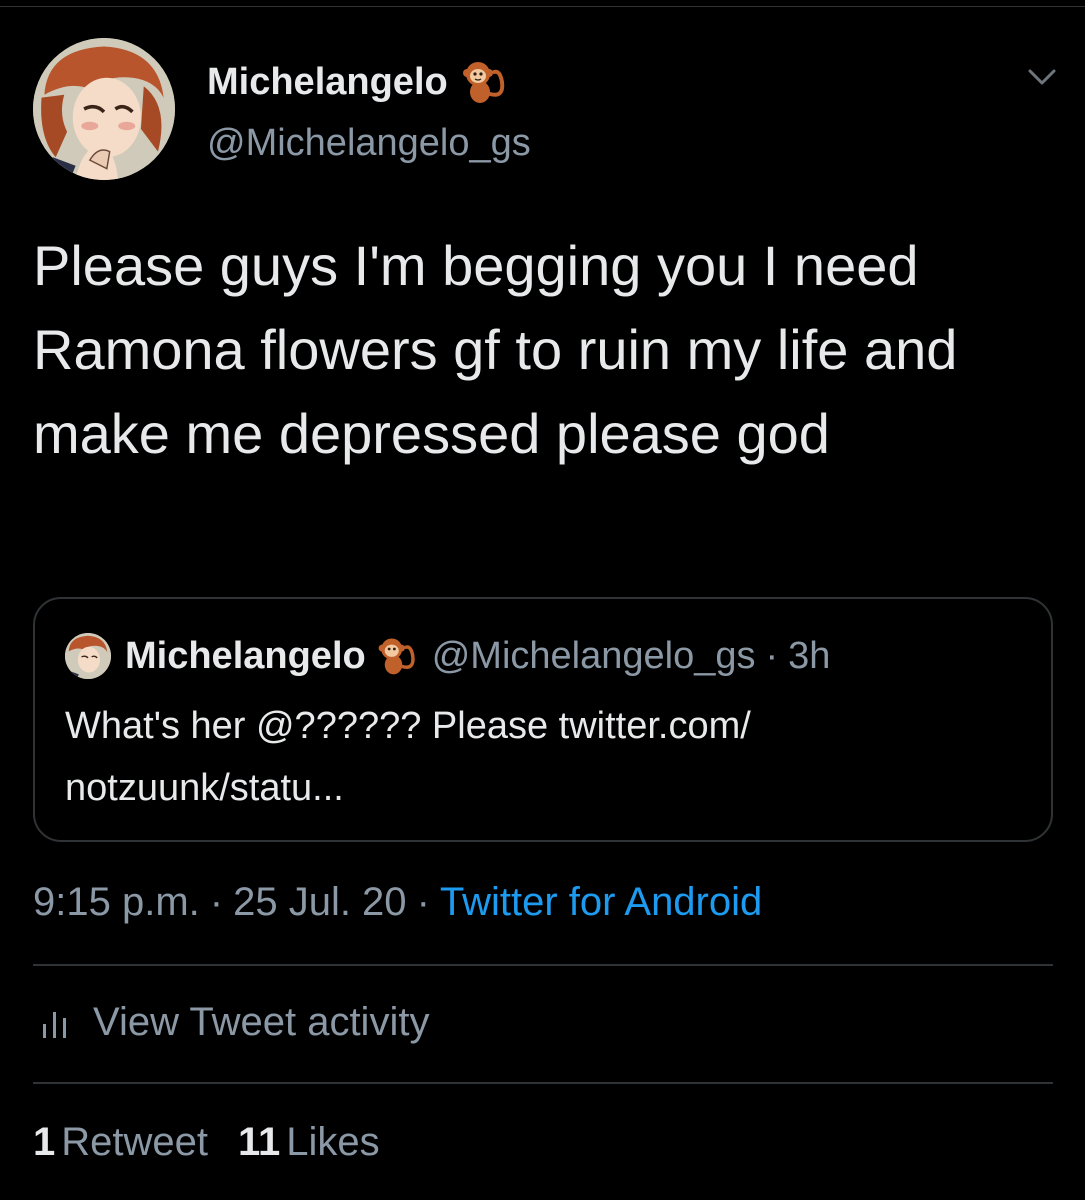 The image size is (1085, 1200). I want to click on view-tweet-activity-button: View Tweet activity, so click(231, 1022).